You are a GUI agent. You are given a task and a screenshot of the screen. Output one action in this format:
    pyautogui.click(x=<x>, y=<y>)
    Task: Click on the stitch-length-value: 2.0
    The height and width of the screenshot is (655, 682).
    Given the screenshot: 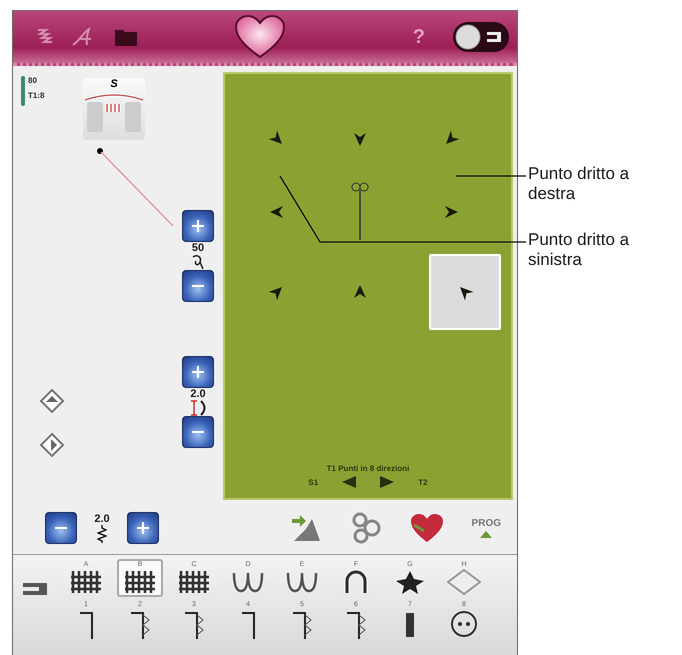 What is the action you would take?
    pyautogui.click(x=102, y=519)
    